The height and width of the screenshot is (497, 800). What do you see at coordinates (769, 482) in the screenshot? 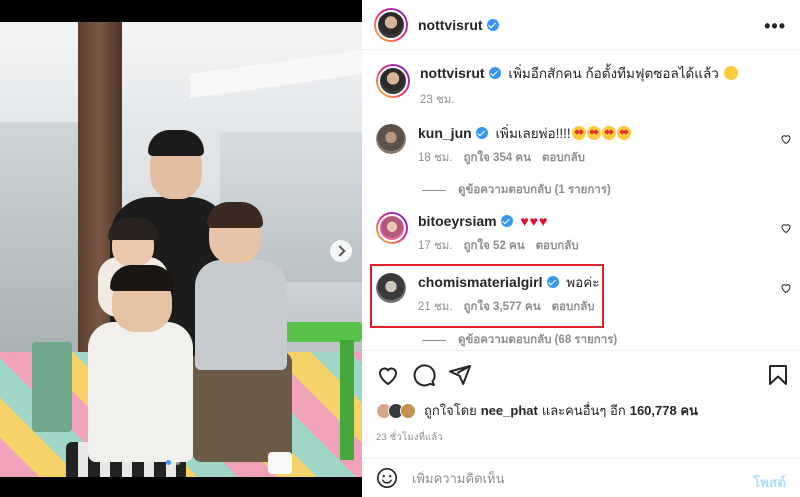
I see `post-comment-button: โพสต์` at bounding box center [769, 482].